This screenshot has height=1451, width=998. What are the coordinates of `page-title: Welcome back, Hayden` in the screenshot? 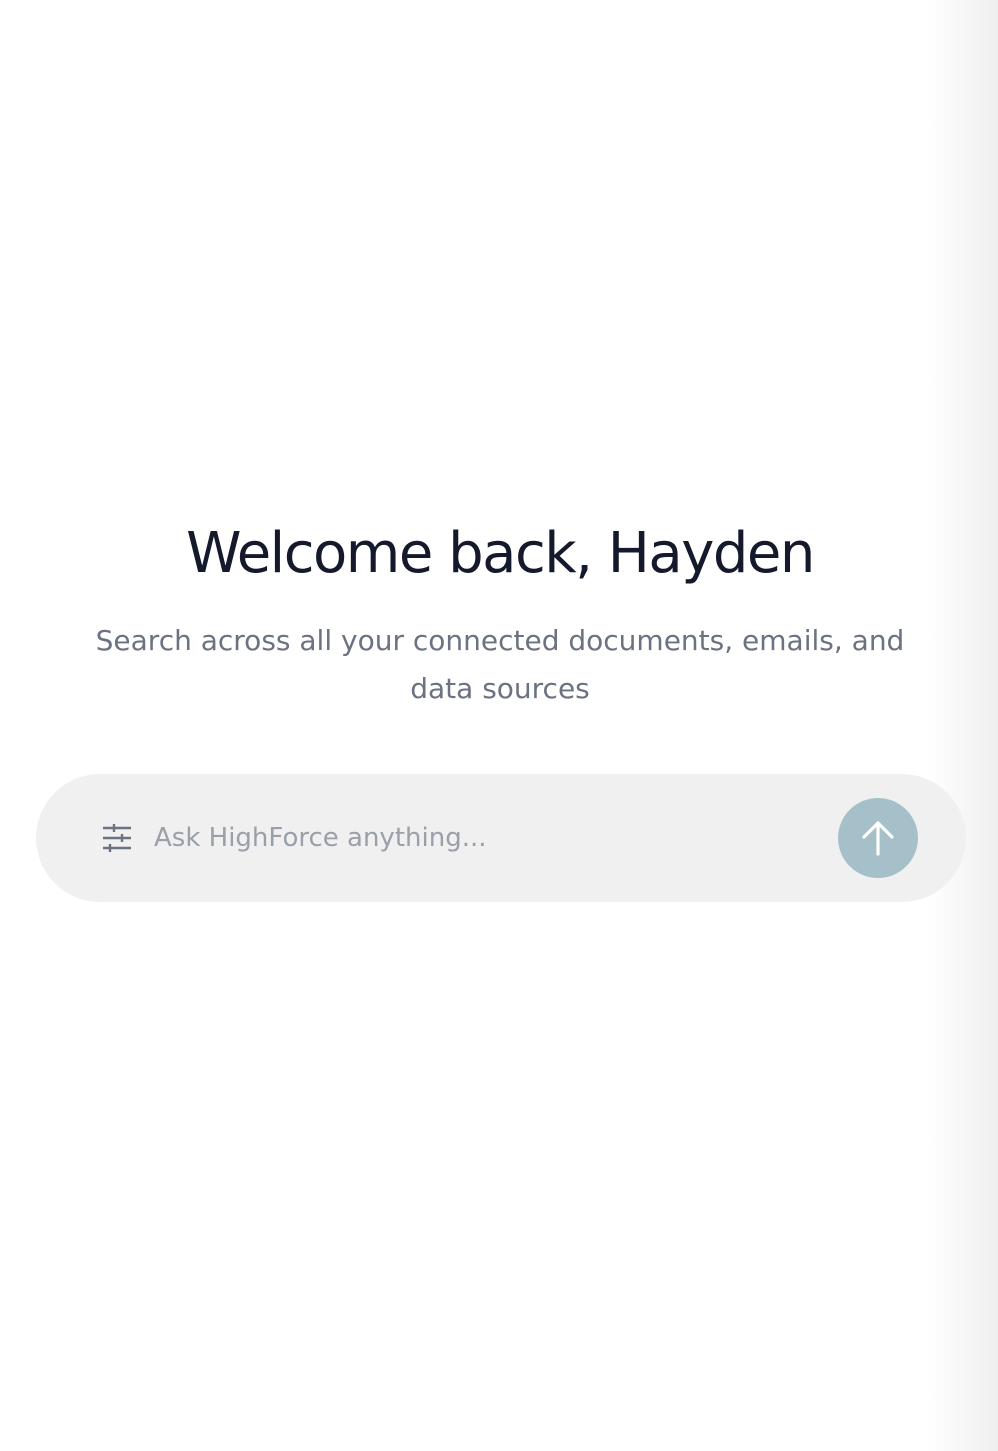 It's located at (500, 553).